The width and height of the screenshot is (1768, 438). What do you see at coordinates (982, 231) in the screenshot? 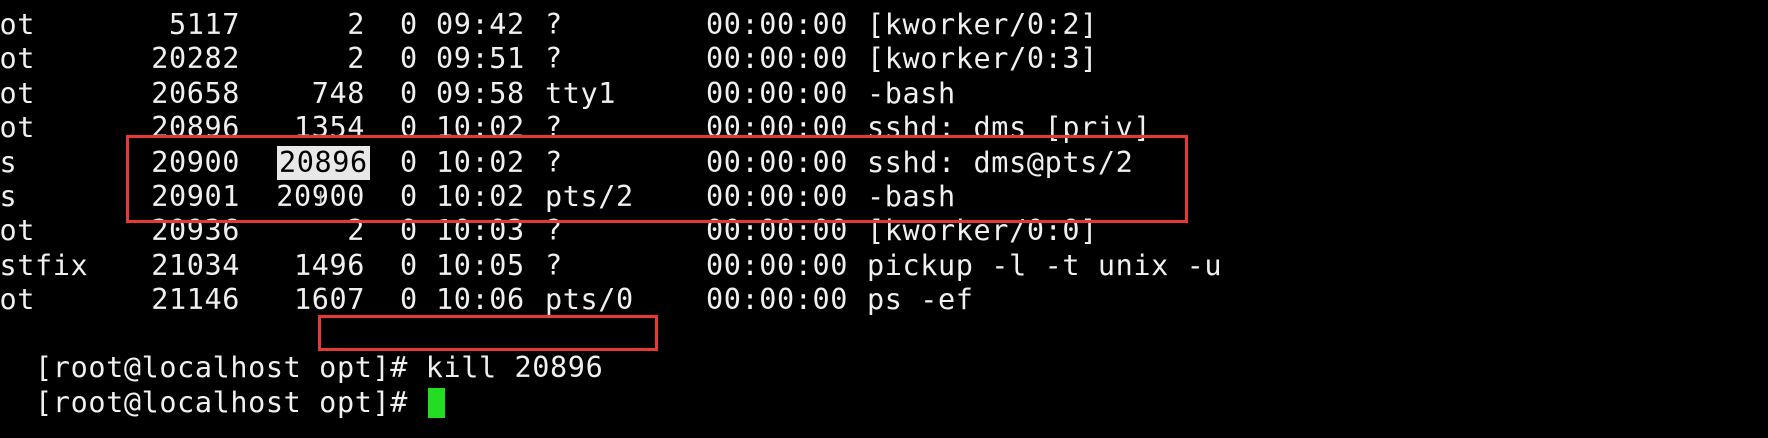
I see `process-cmd: [kworker/0:0]` at bounding box center [982, 231].